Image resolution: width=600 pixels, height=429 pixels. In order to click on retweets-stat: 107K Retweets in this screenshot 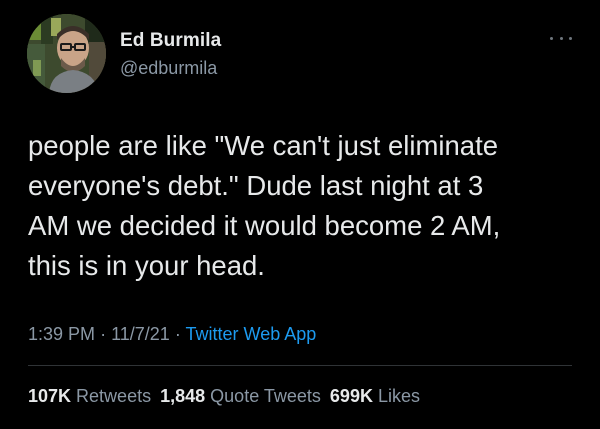, I will do `click(92, 396)`.